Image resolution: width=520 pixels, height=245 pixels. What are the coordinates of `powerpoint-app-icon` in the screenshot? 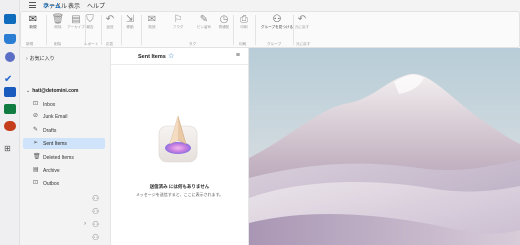 It's located at (10, 126).